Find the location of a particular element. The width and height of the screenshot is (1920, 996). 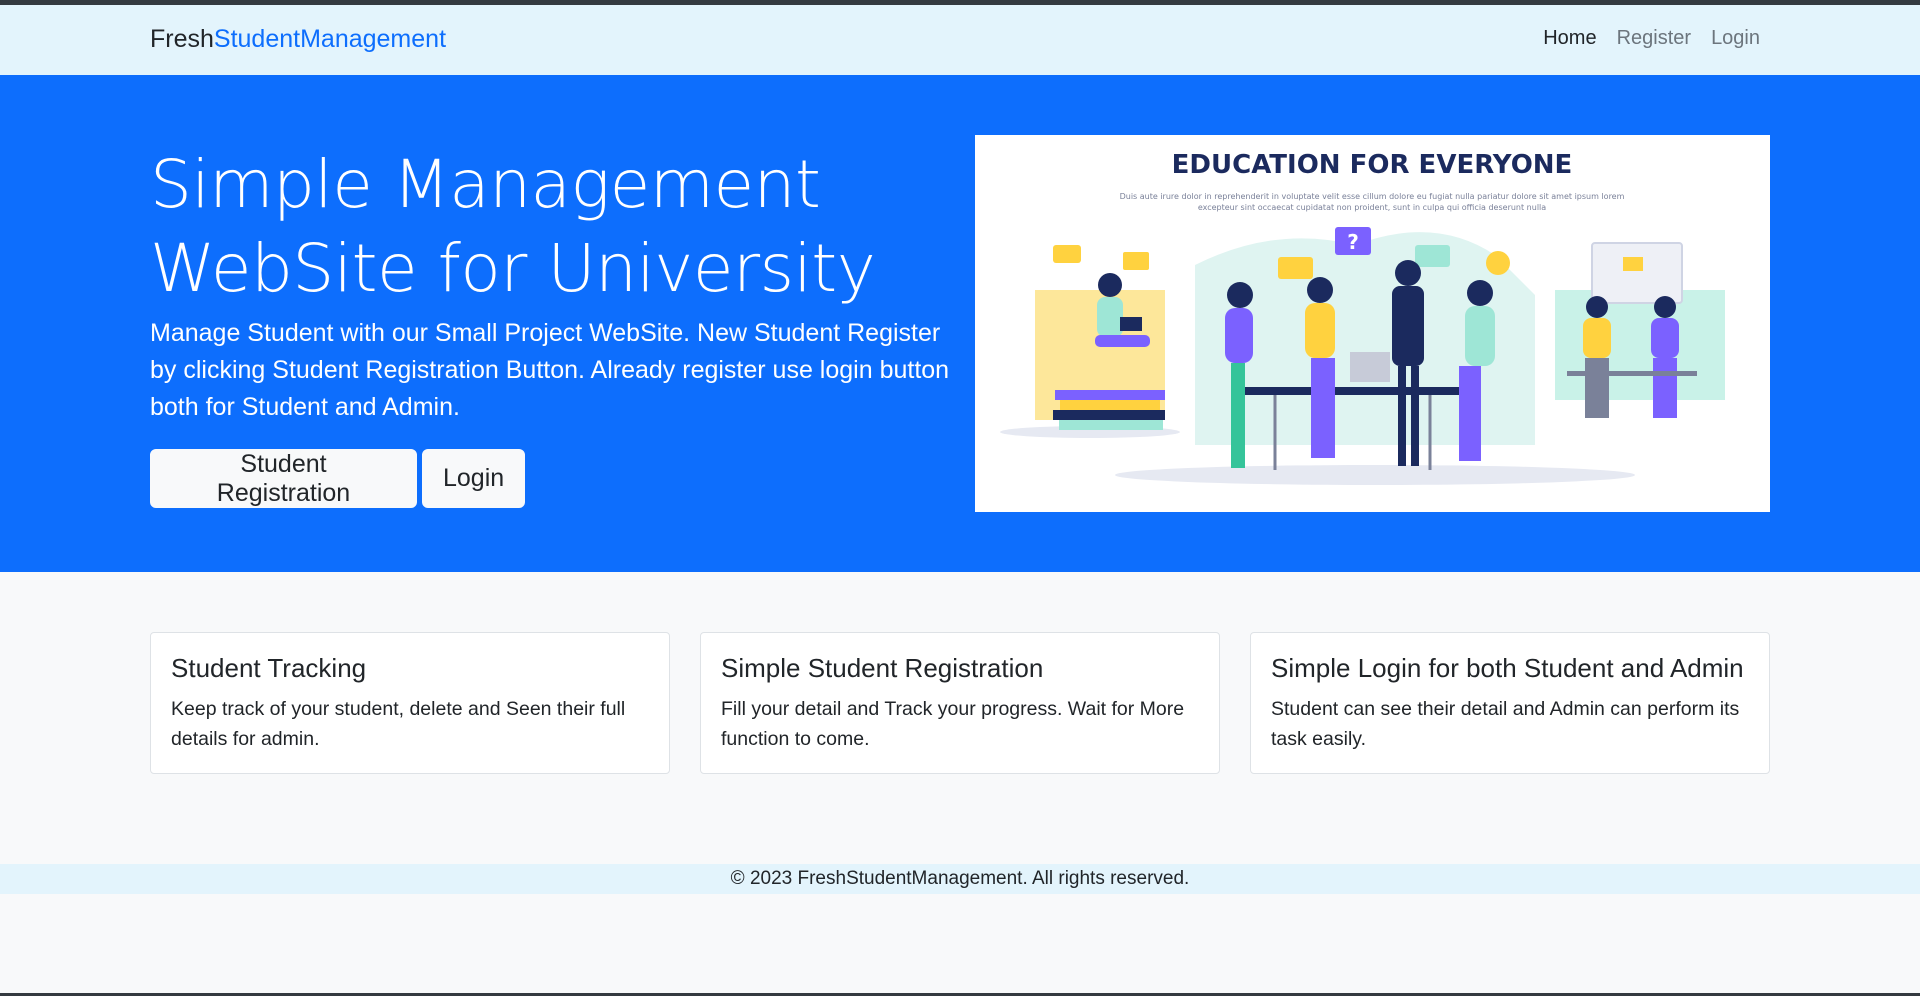

nav-link-register: Register is located at coordinates (1654, 38).